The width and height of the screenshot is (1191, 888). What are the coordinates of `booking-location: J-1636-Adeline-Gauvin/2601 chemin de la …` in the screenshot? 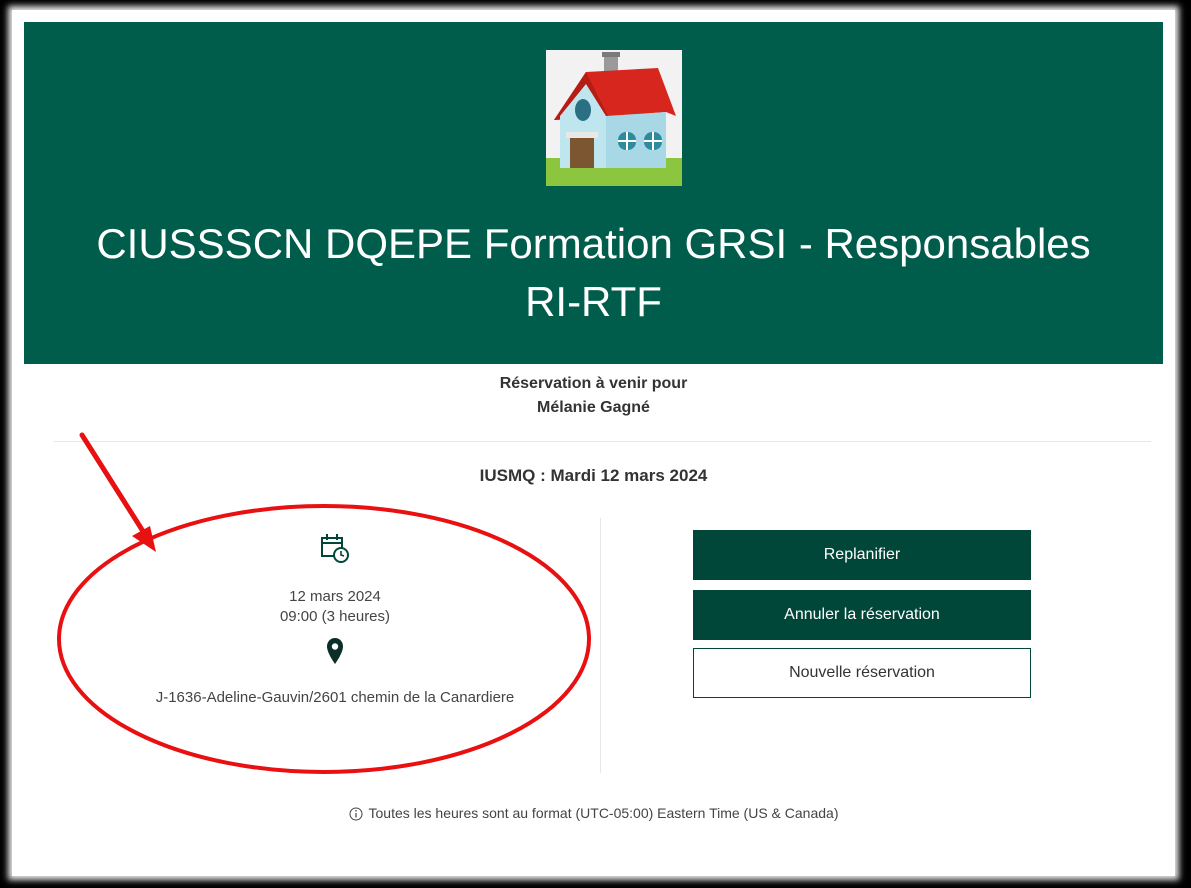 It's located at (335, 697).